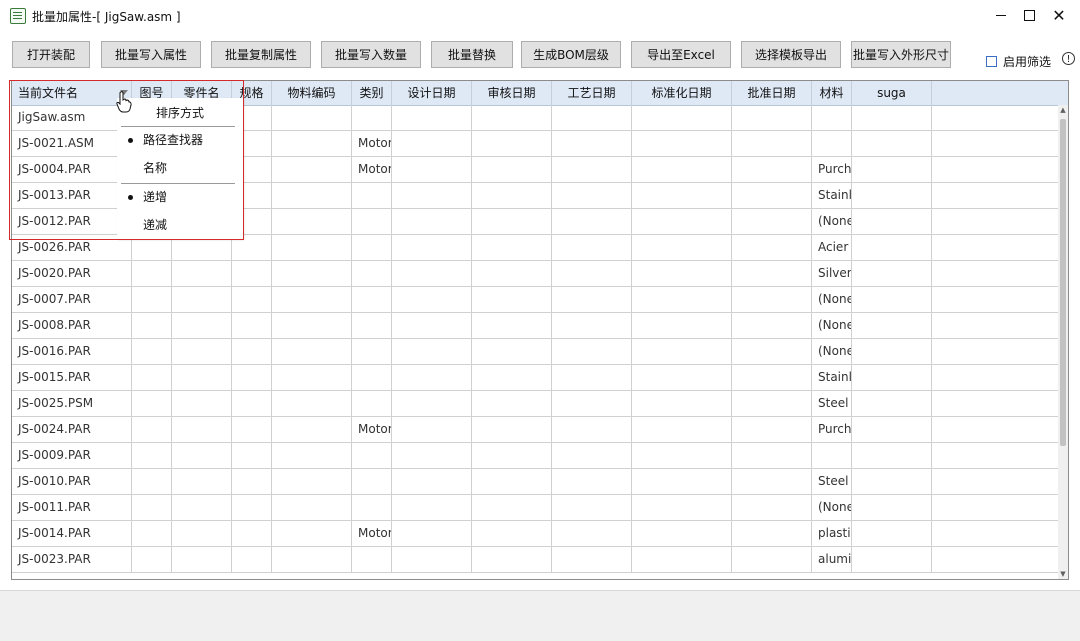 This screenshot has height=641, width=1080. What do you see at coordinates (72, 273) in the screenshot?
I see `cell-filename: JS-0020.PAR` at bounding box center [72, 273].